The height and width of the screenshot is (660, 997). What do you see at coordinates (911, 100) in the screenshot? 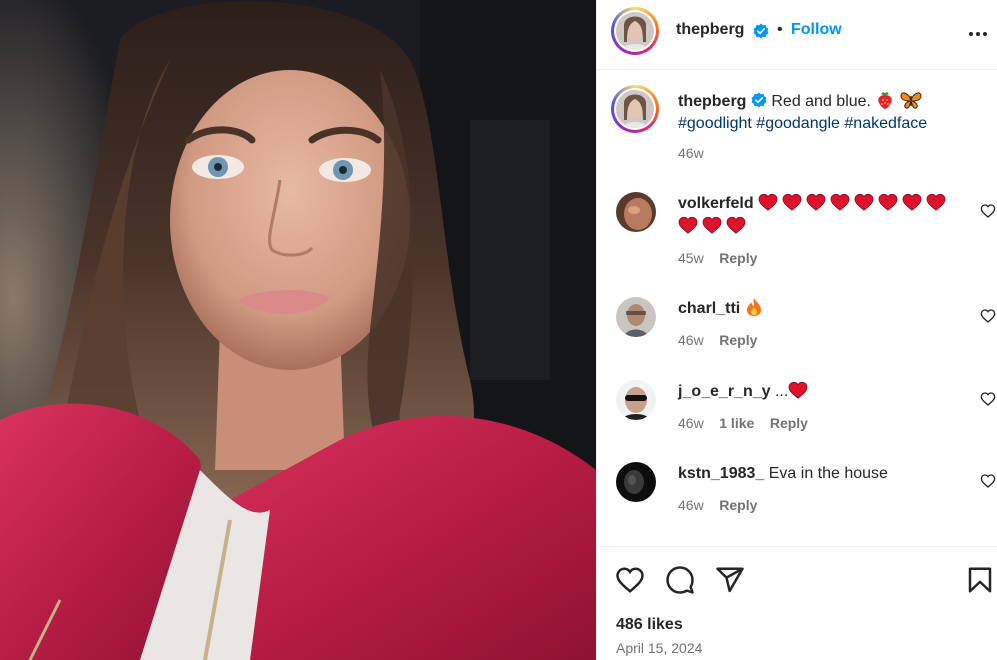
I see `butterfly-icon` at bounding box center [911, 100].